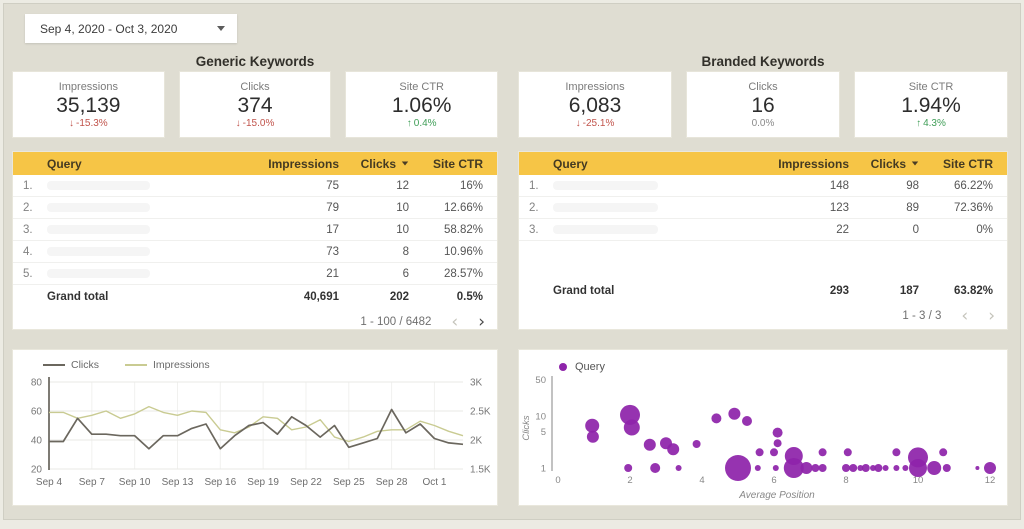 The image size is (1024, 529). I want to click on scorecard-delta: 0.0%, so click(763, 123).